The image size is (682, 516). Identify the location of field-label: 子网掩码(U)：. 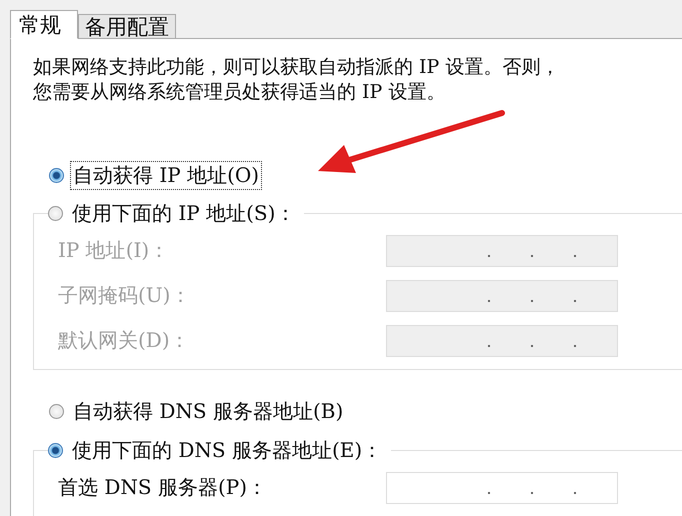
(125, 295).